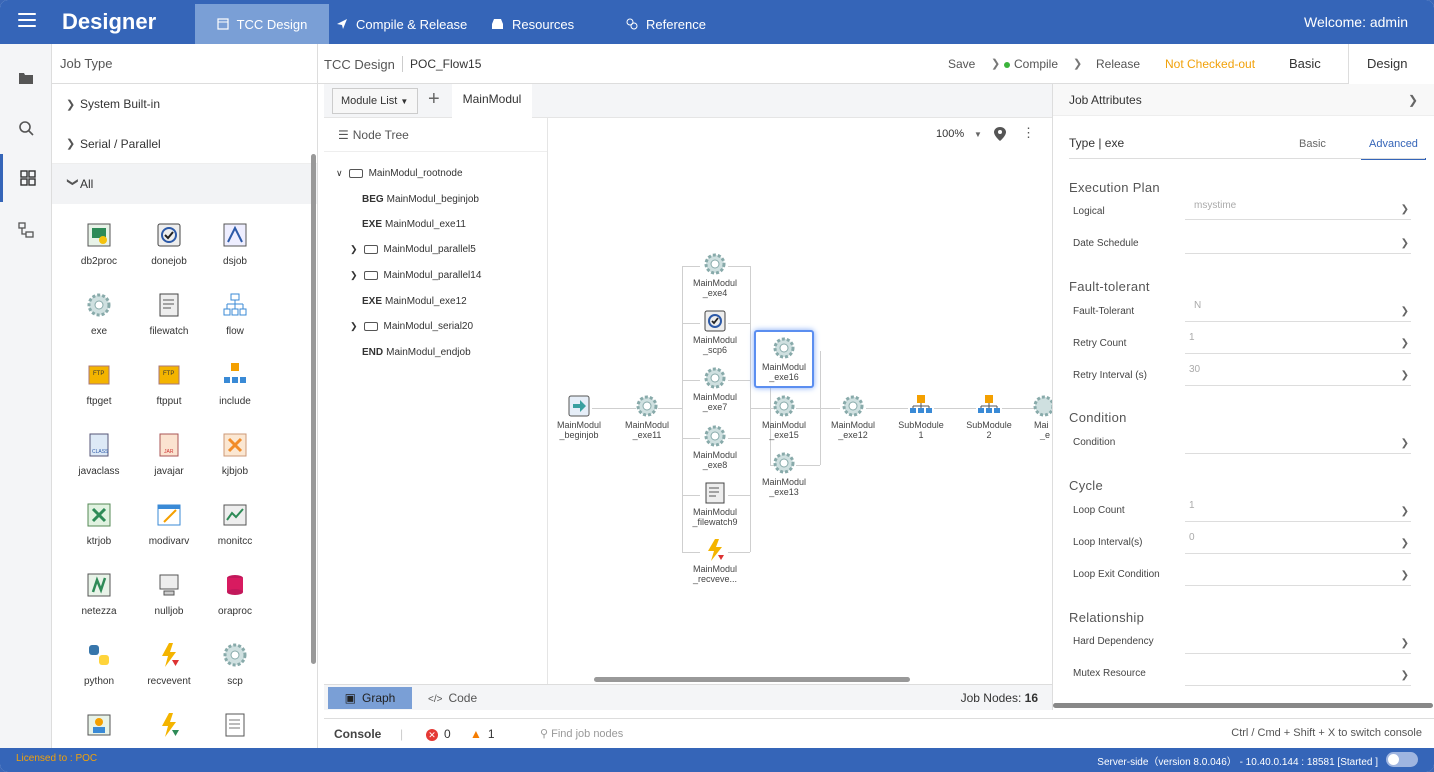  Describe the element at coordinates (313, 409) in the screenshot. I see `job-type-scrollbar` at that location.